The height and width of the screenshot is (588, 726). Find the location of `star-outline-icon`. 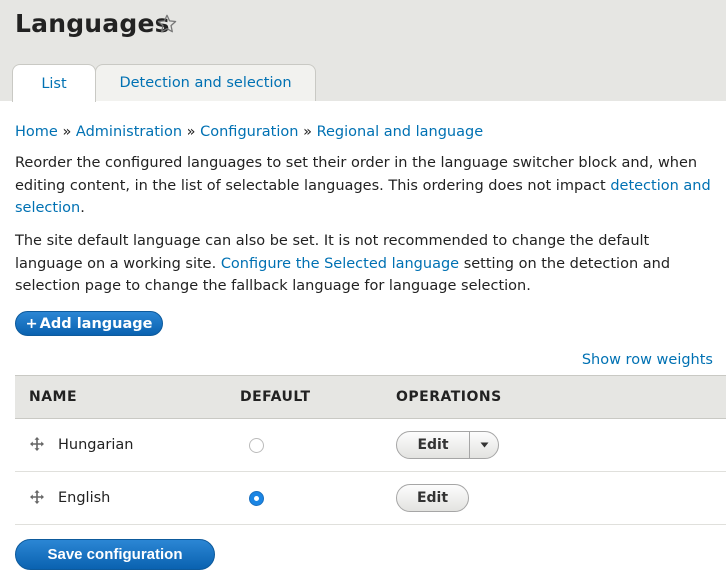

star-outline-icon is located at coordinates (167, 24).